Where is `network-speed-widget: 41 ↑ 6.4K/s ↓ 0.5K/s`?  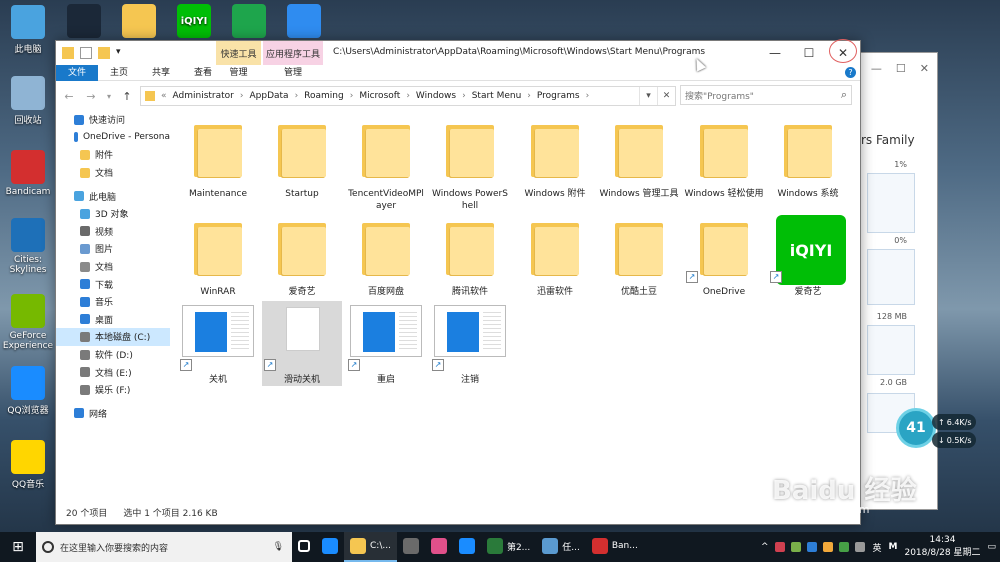 network-speed-widget: 41 ↑ 6.4K/s ↓ 0.5K/s is located at coordinates (938, 430).